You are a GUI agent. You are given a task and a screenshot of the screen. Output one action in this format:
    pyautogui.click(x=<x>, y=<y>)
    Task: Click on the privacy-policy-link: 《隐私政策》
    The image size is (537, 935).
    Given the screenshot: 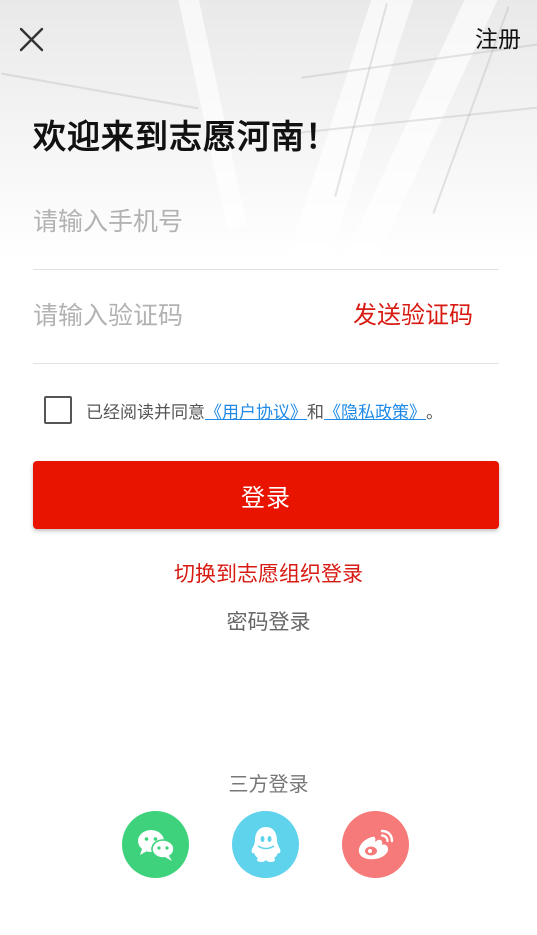 What is the action you would take?
    pyautogui.click(x=375, y=410)
    